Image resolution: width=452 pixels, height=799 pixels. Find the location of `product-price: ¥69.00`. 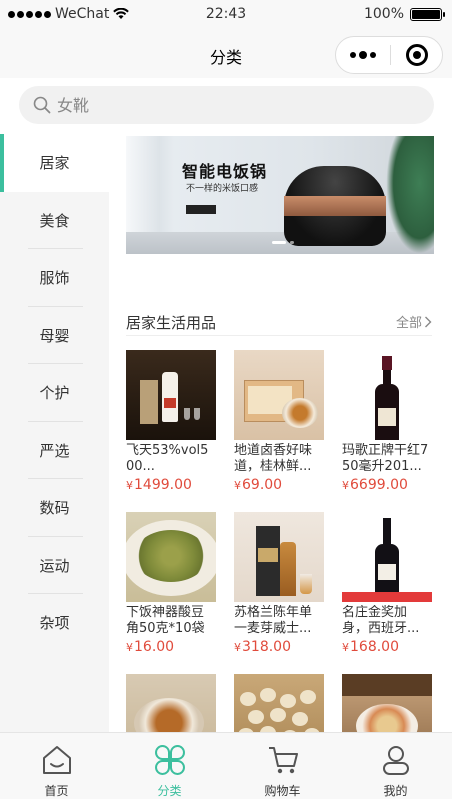

product-price: ¥69.00 is located at coordinates (280, 485).